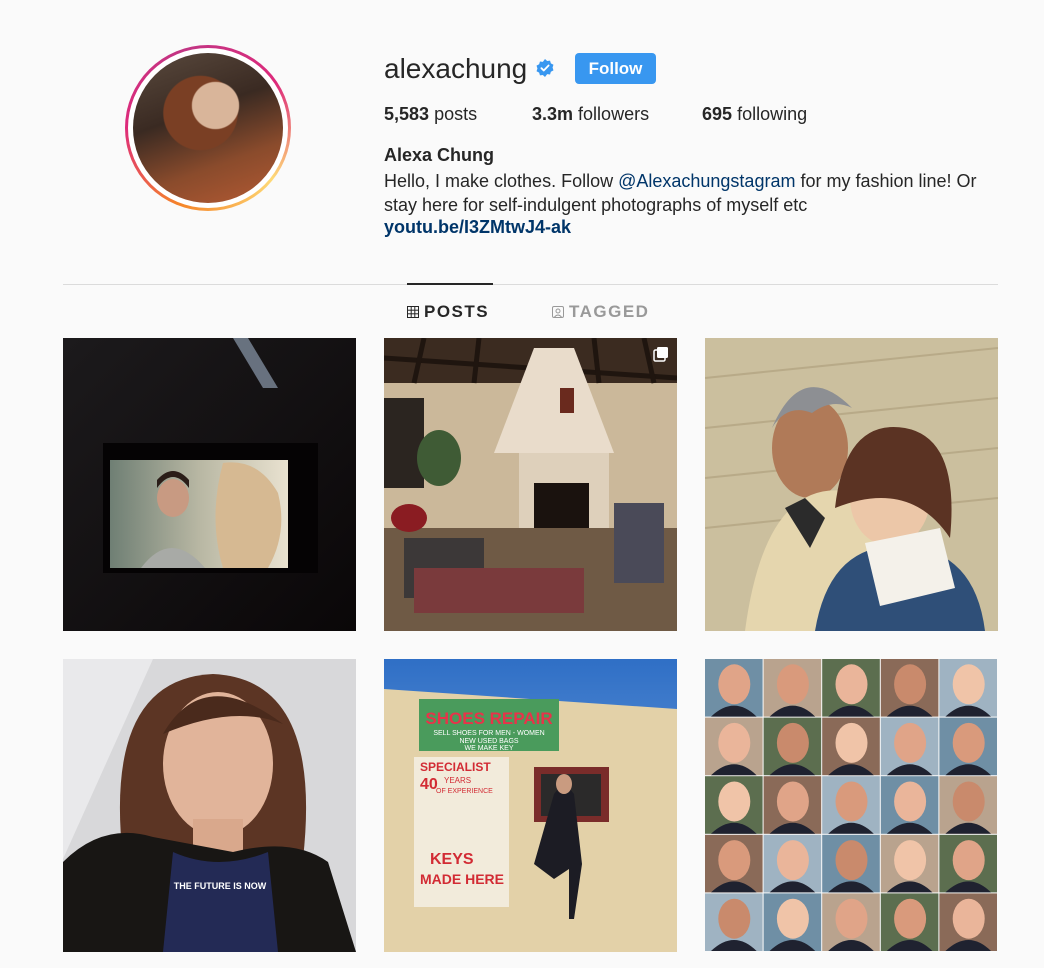  I want to click on post-movie-screen, so click(209, 484).